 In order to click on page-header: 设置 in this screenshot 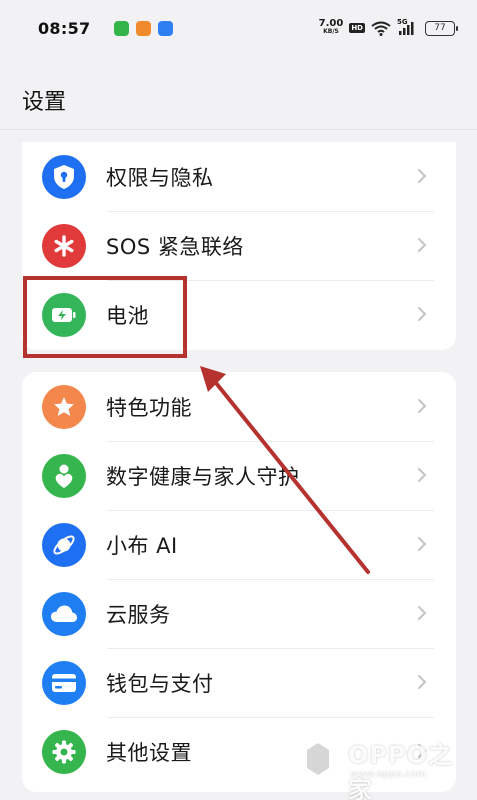, I will do `click(238, 93)`.